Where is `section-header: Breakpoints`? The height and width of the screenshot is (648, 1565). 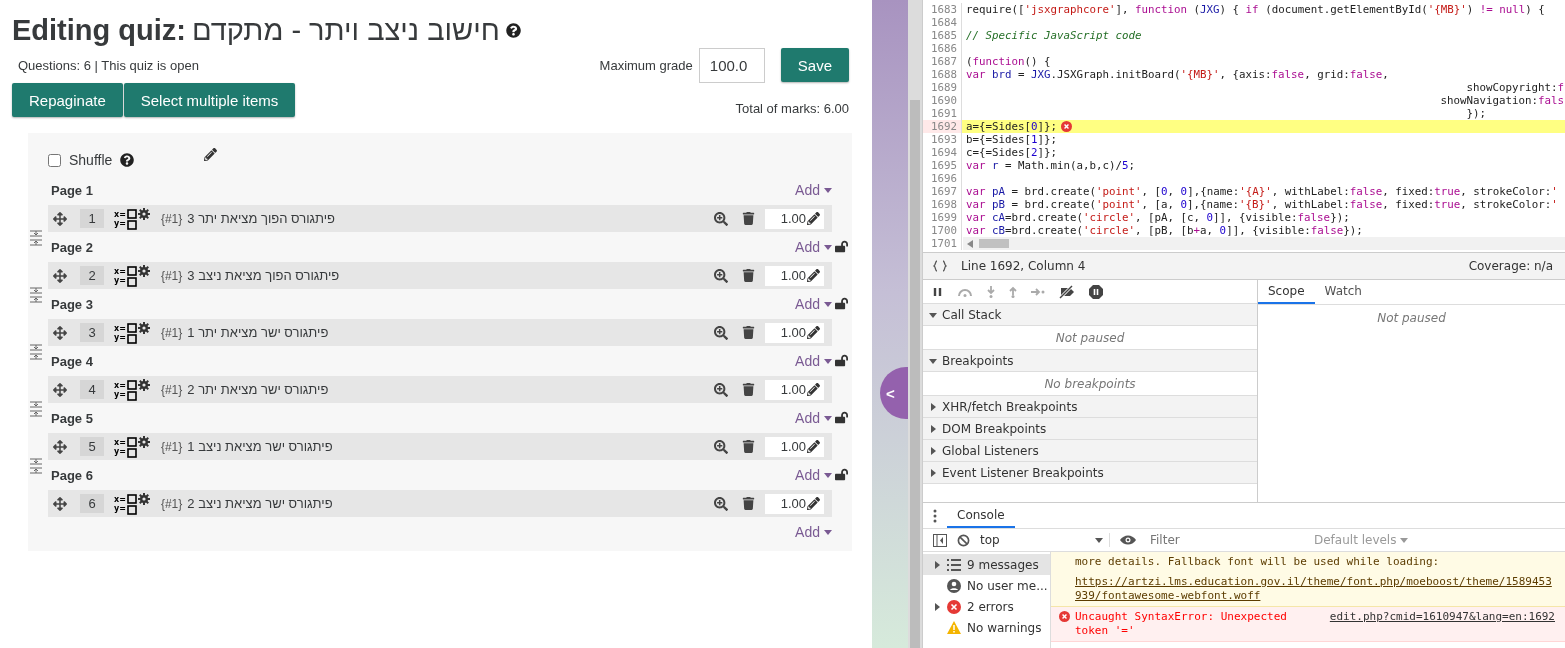
section-header: Breakpoints is located at coordinates (1090, 361).